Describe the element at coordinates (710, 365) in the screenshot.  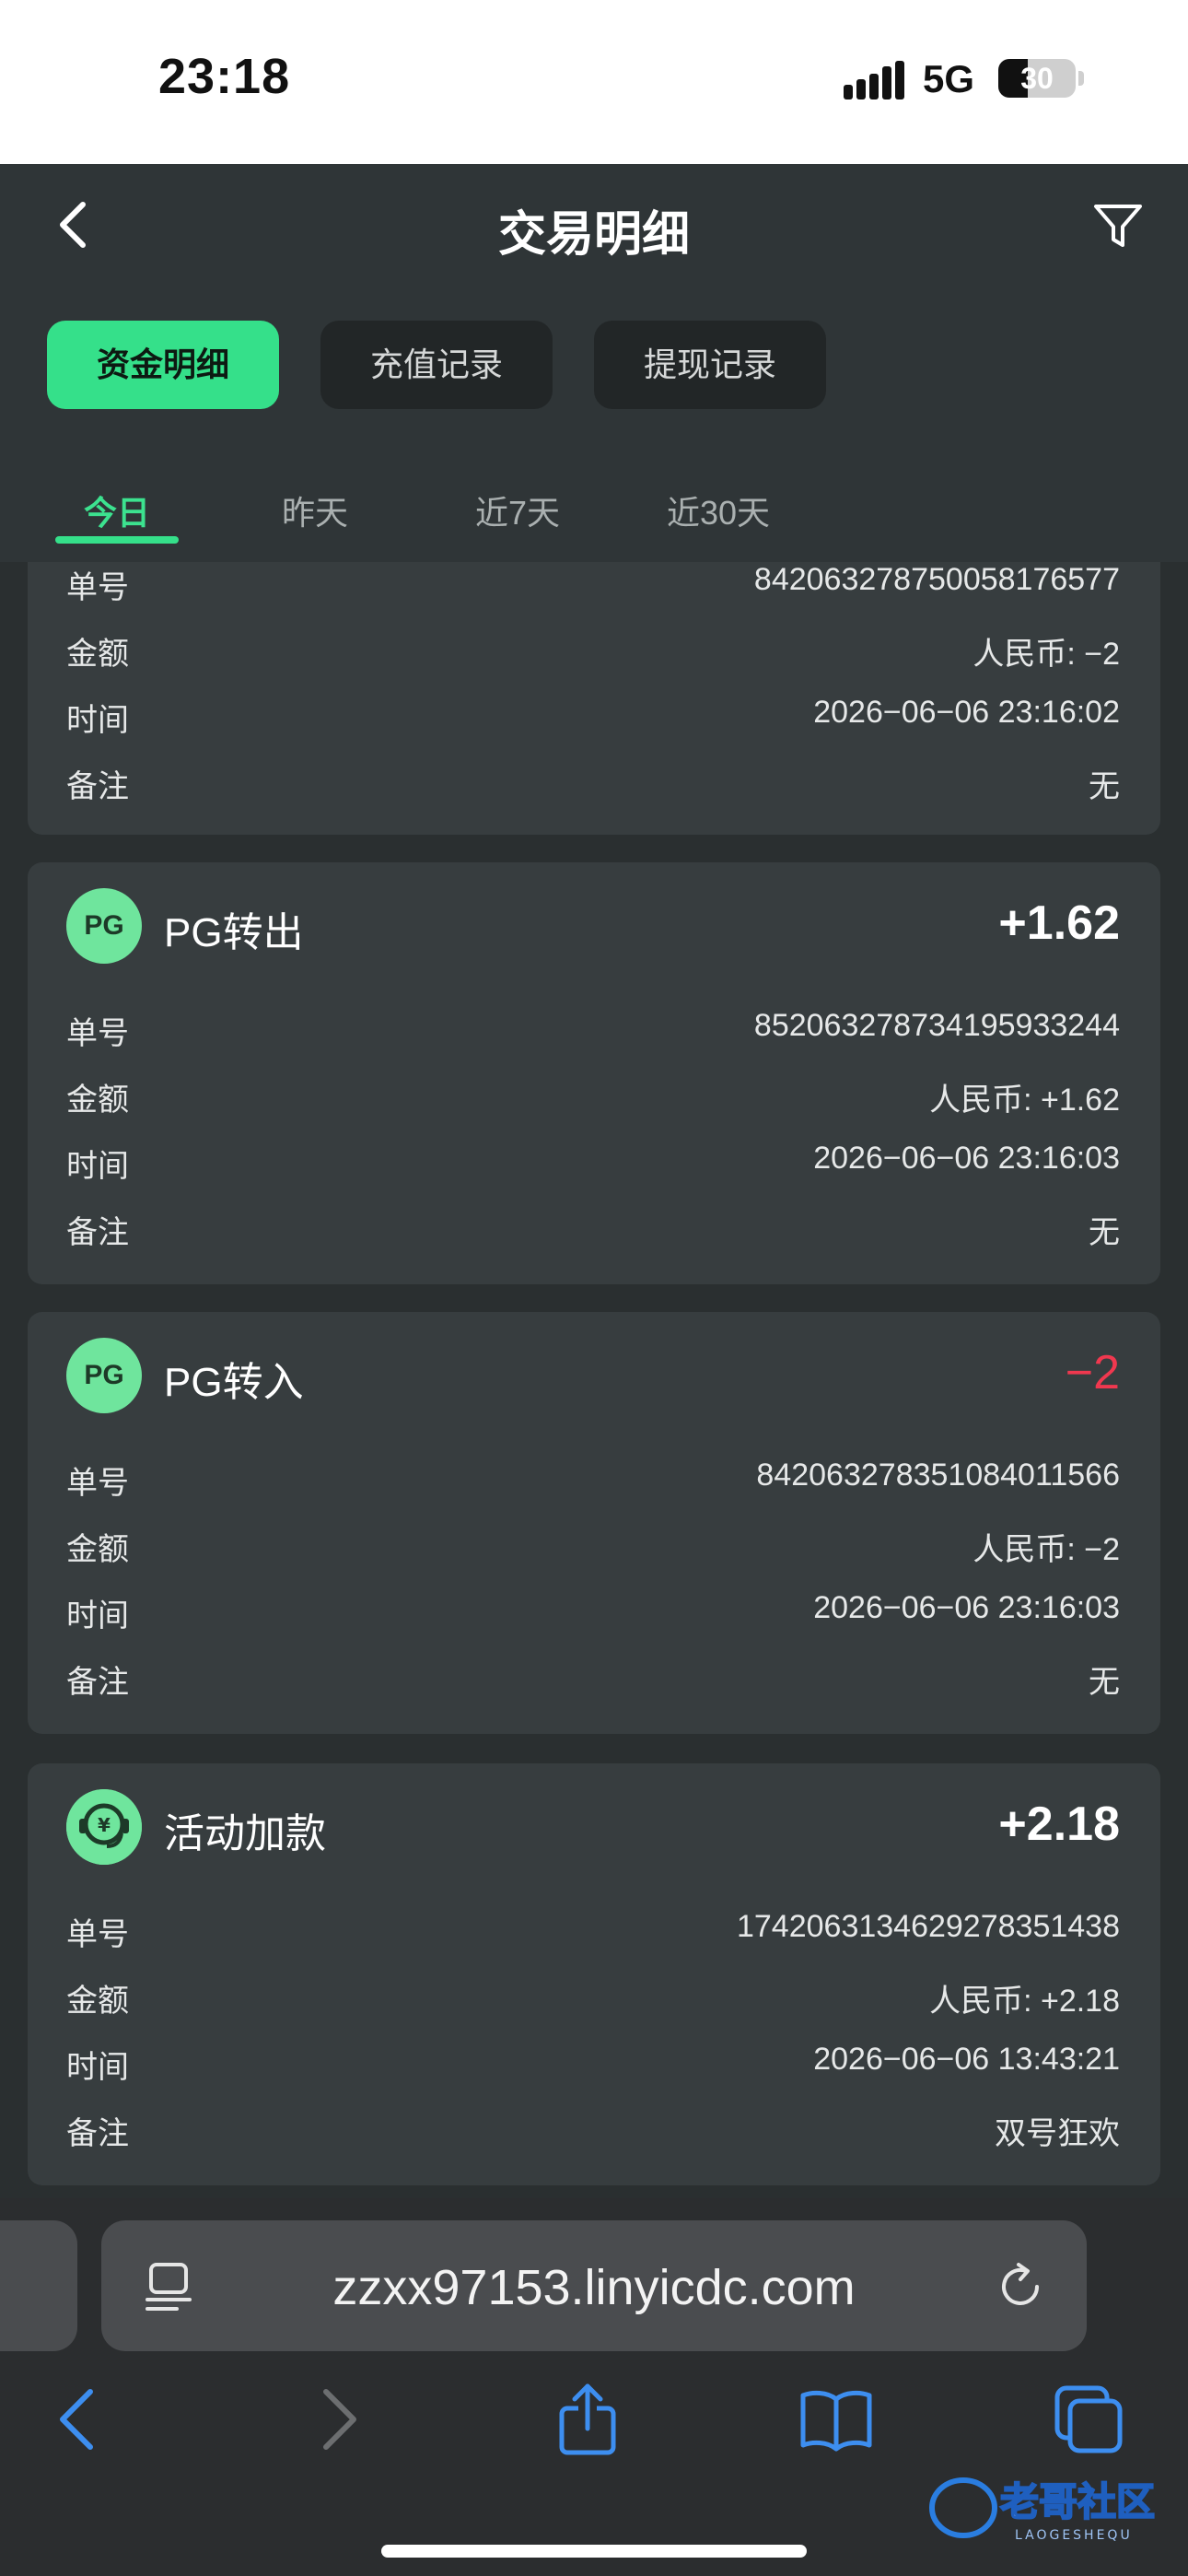
I see `tab-withdraw-records: 提现记录` at that location.